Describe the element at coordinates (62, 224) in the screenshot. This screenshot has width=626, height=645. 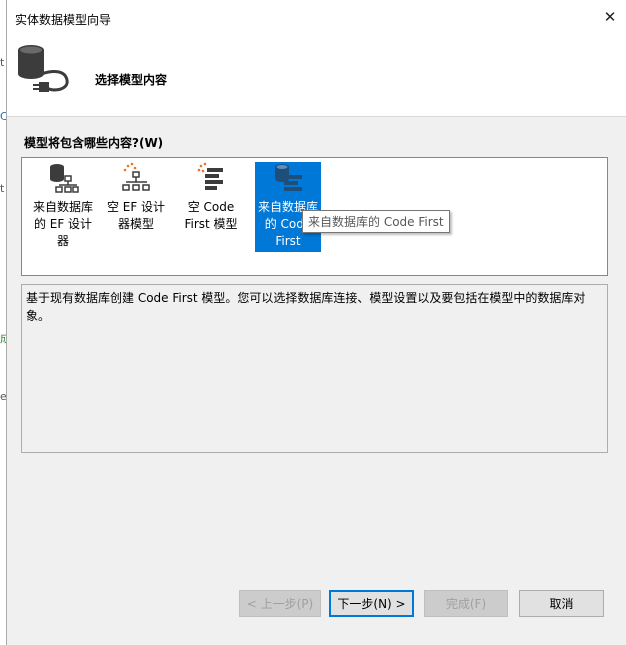
I see `option-label: 来自数据库的 EF 设计器` at that location.